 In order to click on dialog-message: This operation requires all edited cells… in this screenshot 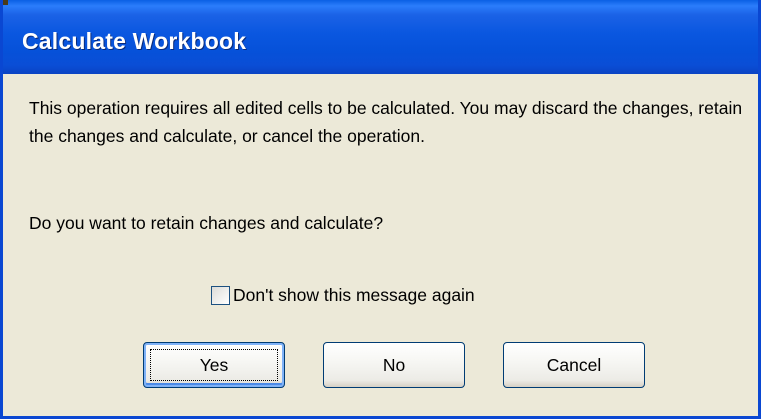, I will do `click(386, 122)`.